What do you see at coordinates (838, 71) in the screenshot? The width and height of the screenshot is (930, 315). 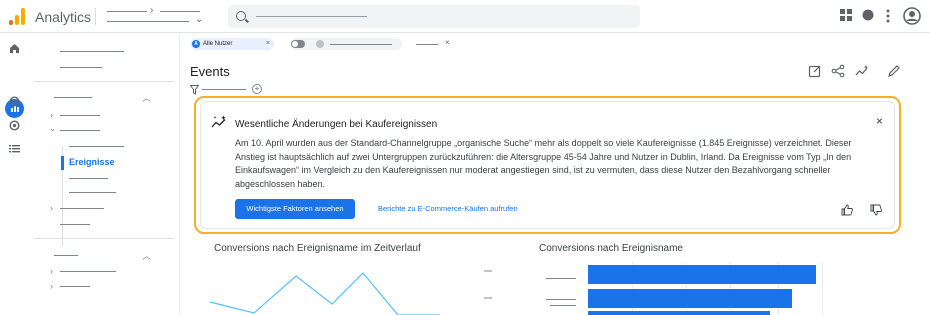 I see `share-icon` at bounding box center [838, 71].